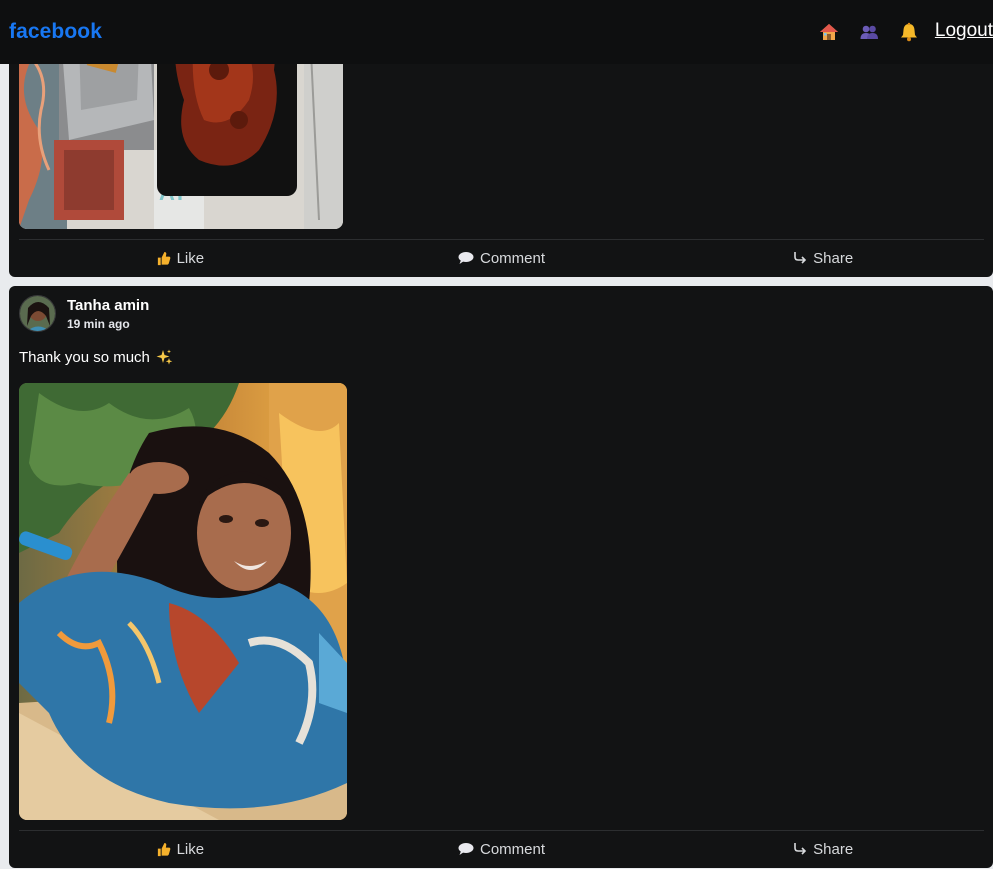 The width and height of the screenshot is (993, 869). Describe the element at coordinates (909, 32) in the screenshot. I see `notifications-icon` at that location.